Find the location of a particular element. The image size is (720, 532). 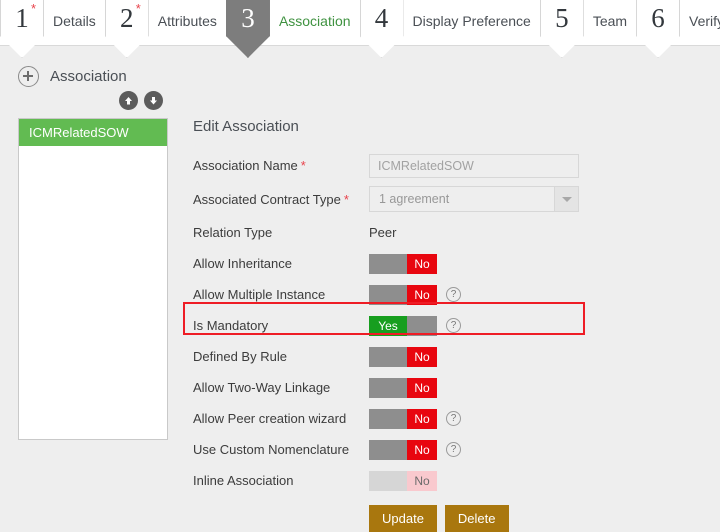

contract-type-select-value: 1 agreement is located at coordinates (474, 199).